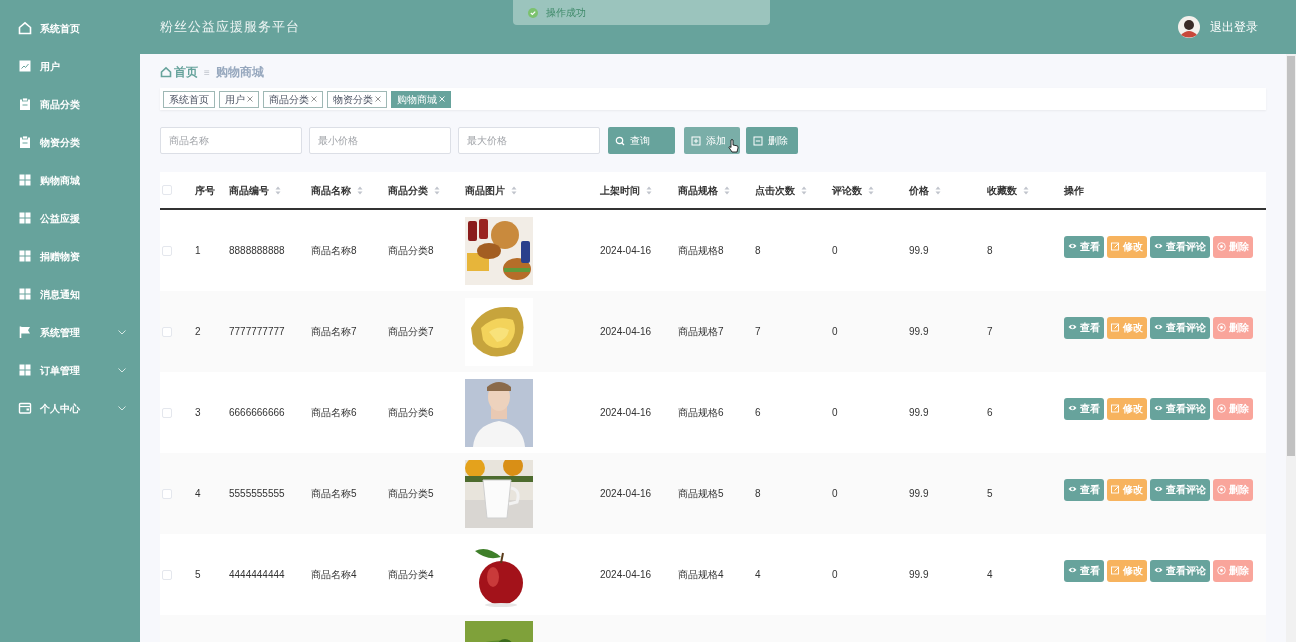 This screenshot has width=1296, height=642. What do you see at coordinates (698, 190) in the screenshot?
I see `column-header: 商品规格` at bounding box center [698, 190].